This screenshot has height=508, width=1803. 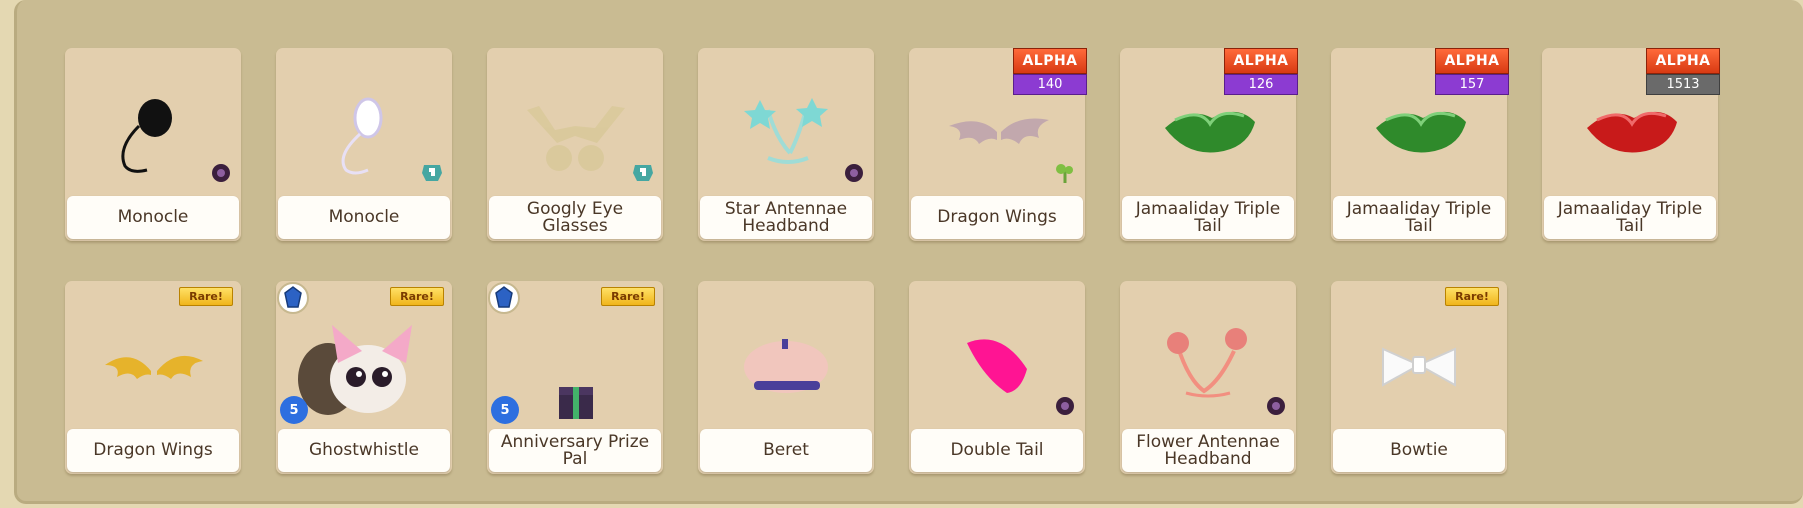 What do you see at coordinates (1208, 377) in the screenshot?
I see `item-card: Flower Antennae Headband` at bounding box center [1208, 377].